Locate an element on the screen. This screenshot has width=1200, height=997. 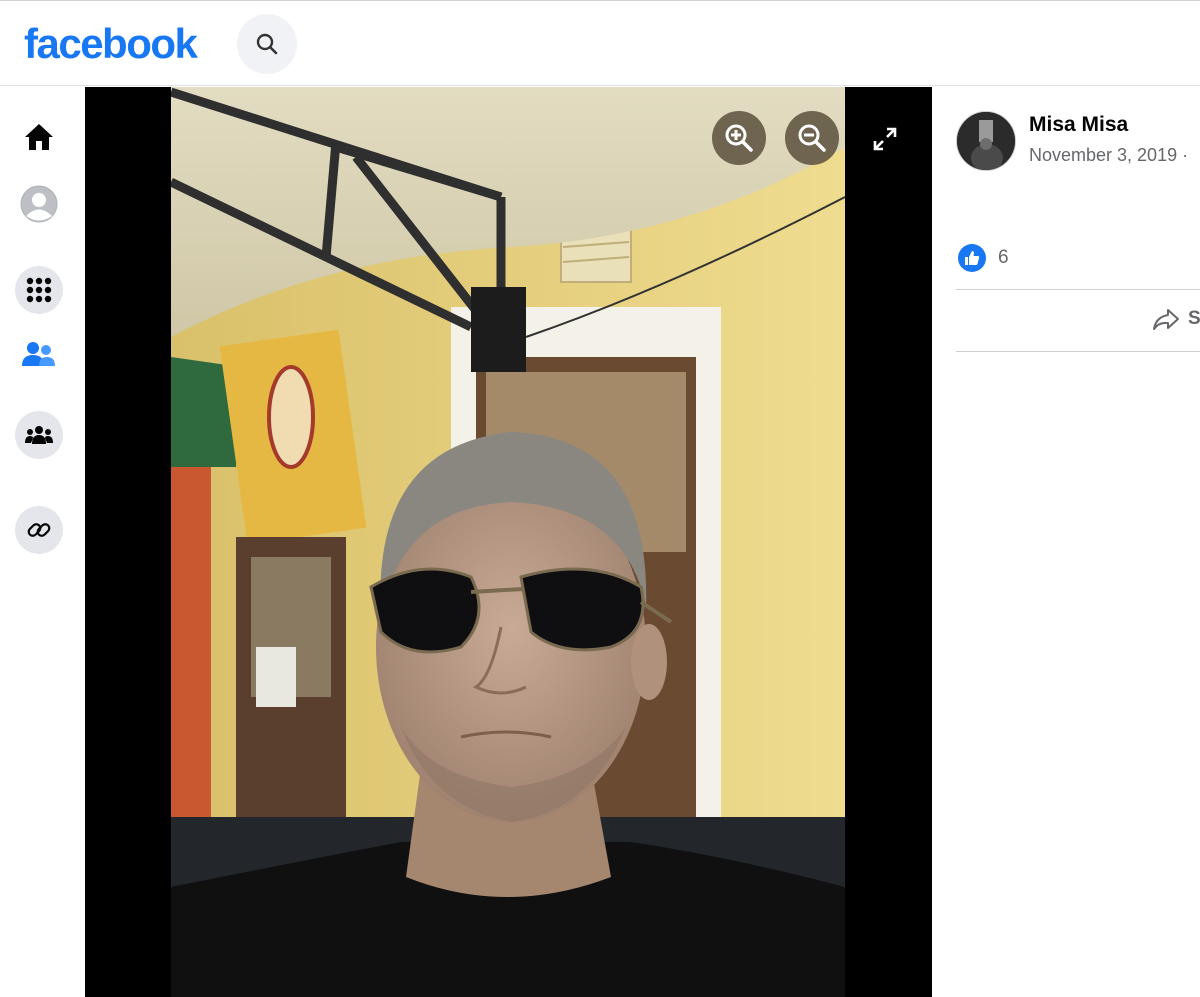
zoom-out-button is located at coordinates (812, 138).